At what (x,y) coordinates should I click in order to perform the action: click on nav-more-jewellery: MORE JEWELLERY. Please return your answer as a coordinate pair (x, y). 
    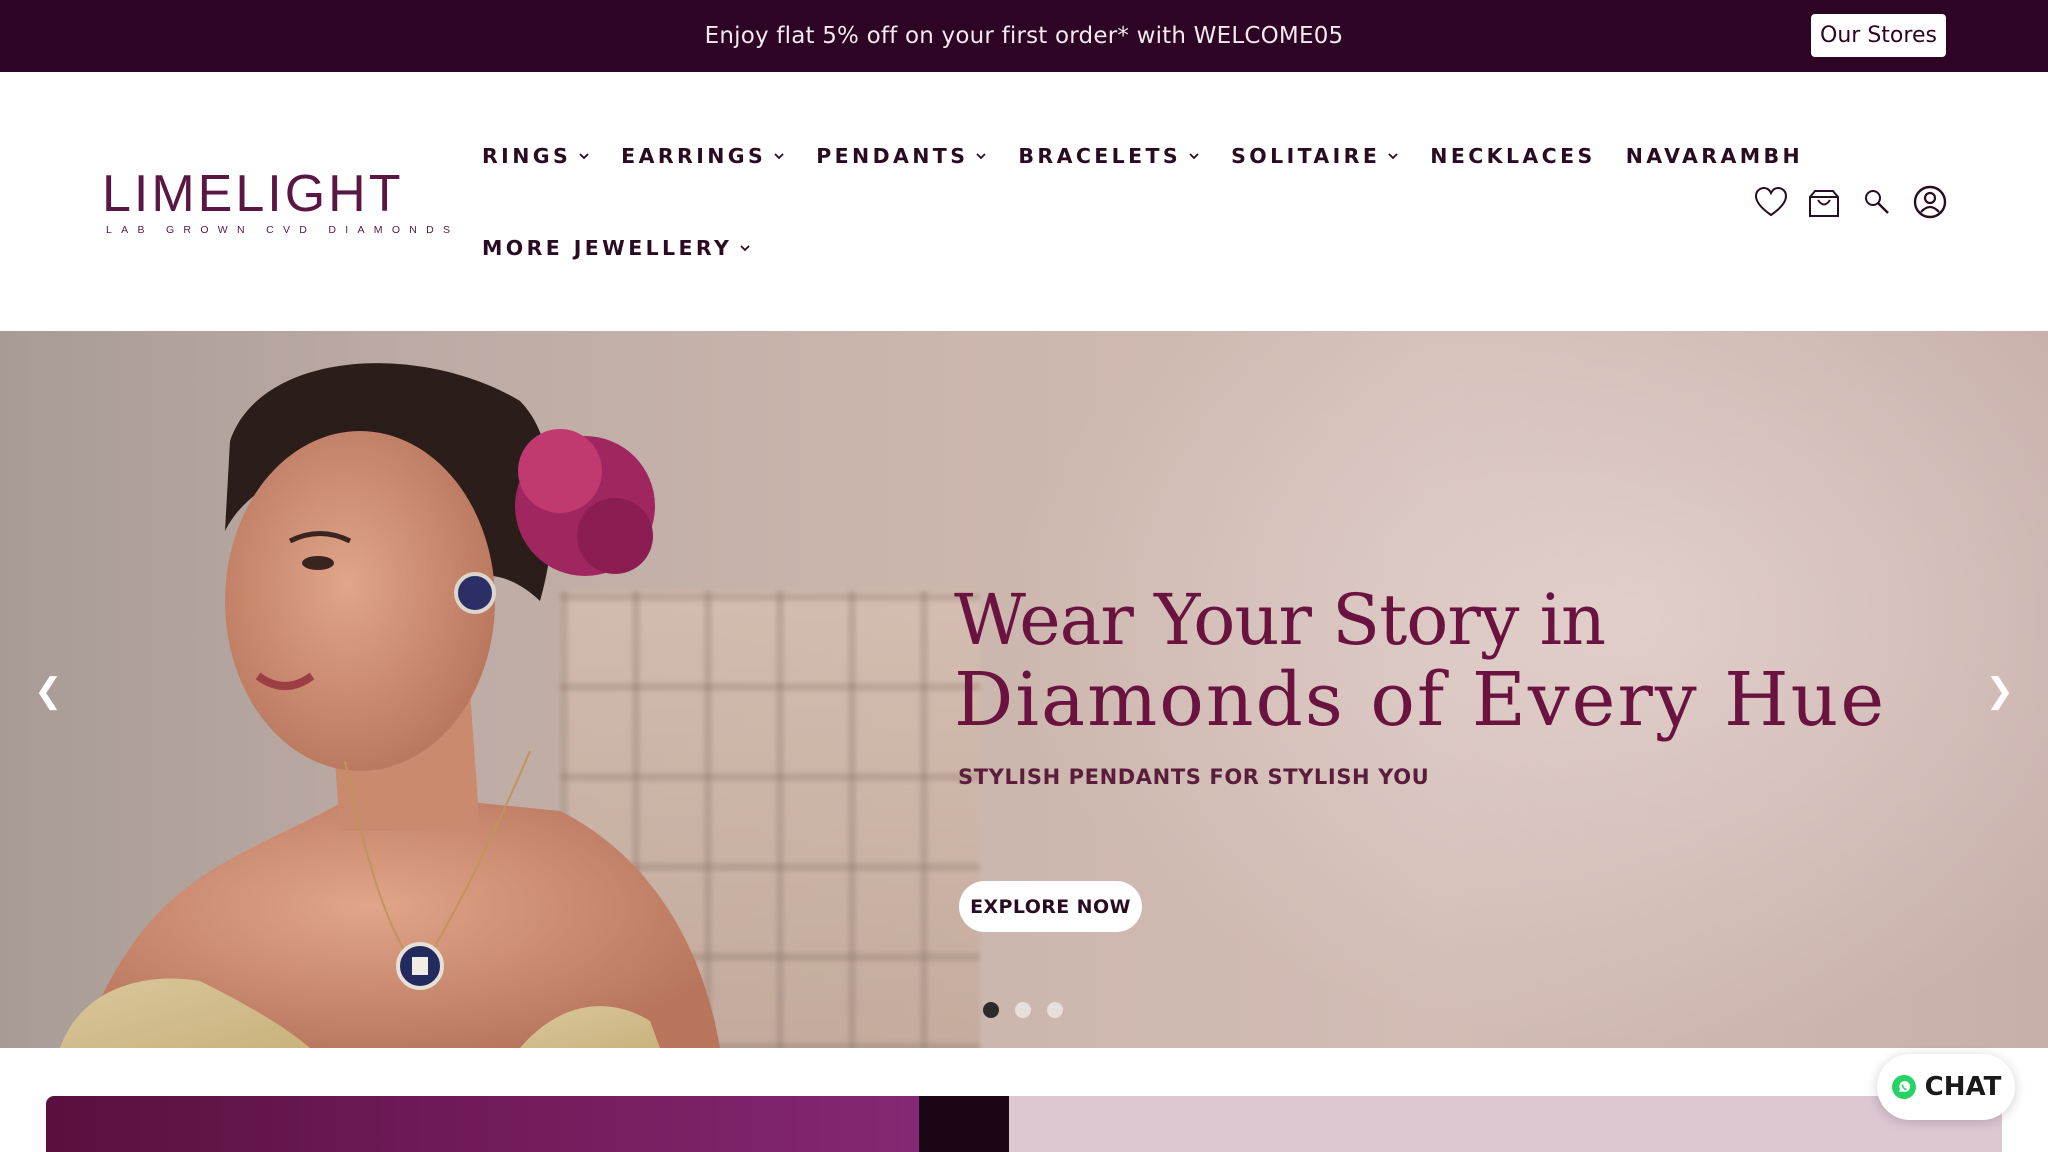
    Looking at the image, I should click on (617, 248).